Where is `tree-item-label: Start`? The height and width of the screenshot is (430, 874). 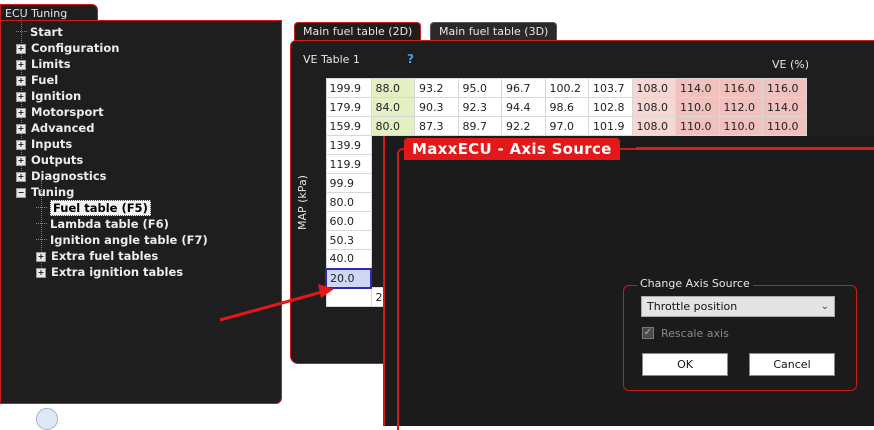
tree-item-label: Start is located at coordinates (46, 32).